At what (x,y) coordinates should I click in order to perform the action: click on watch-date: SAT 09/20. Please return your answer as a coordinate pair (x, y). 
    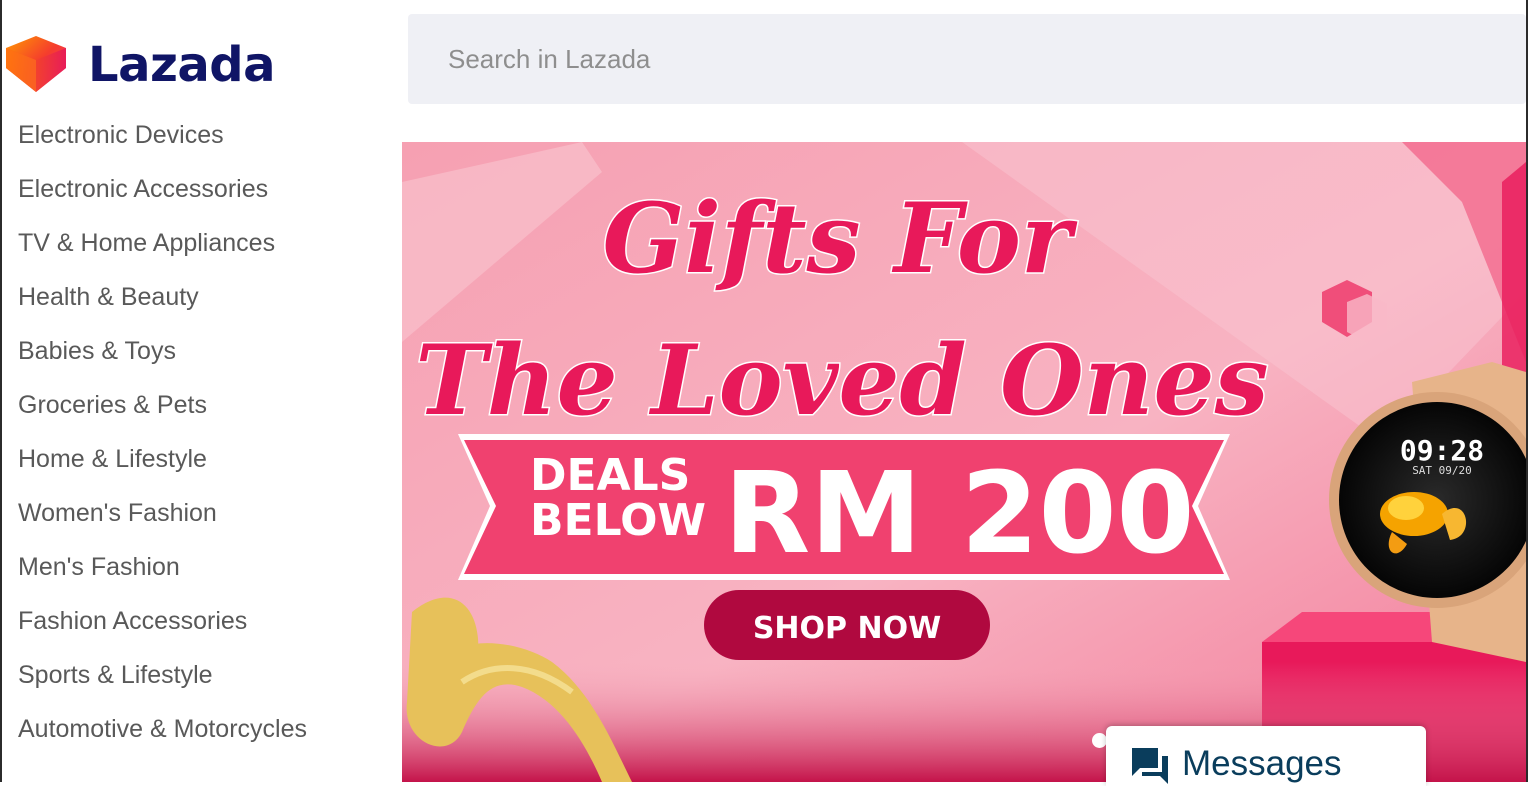
    Looking at the image, I should click on (1442, 470).